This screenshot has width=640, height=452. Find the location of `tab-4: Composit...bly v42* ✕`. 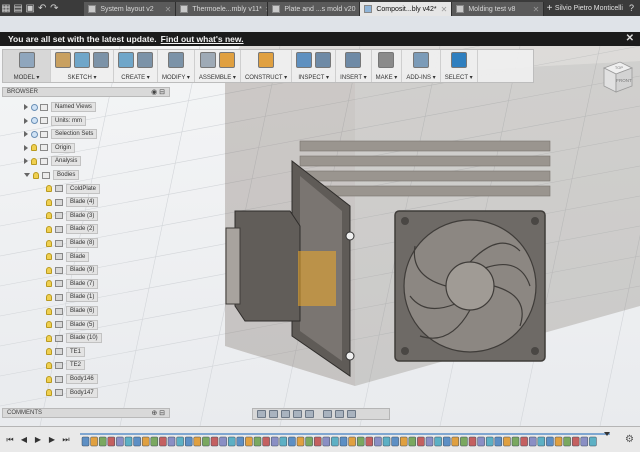

tab-4: Composit...bly v42* ✕ is located at coordinates (406, 9).